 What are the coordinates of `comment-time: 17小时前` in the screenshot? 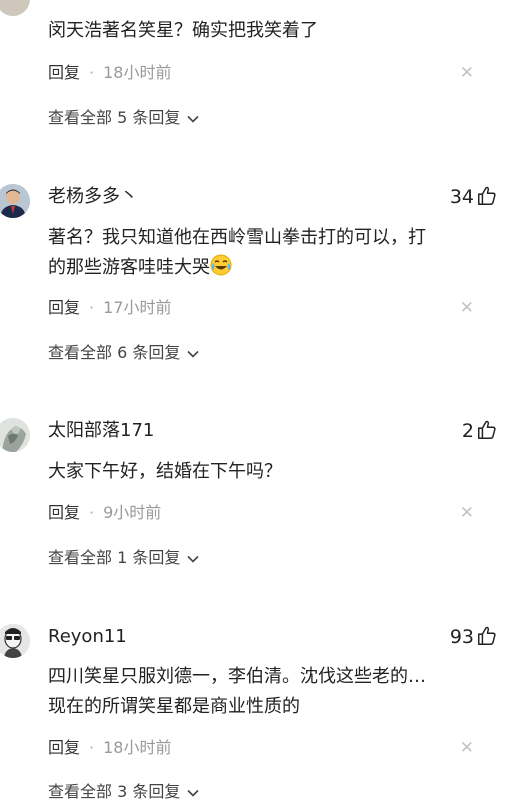 It's located at (137, 307).